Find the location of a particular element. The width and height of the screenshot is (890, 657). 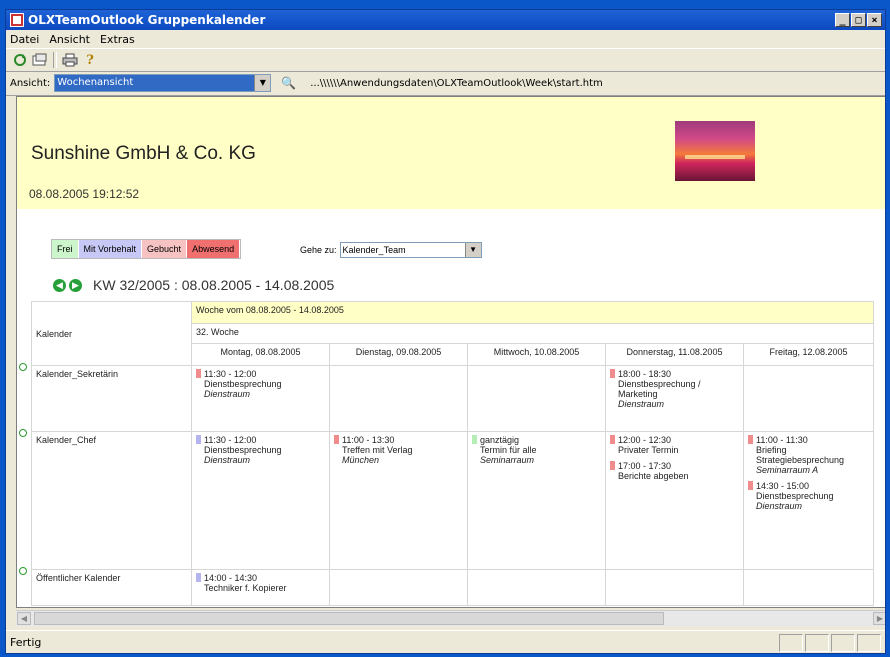

window-title: OLXTeamOutlook Gruppenkalender is located at coordinates (147, 20).